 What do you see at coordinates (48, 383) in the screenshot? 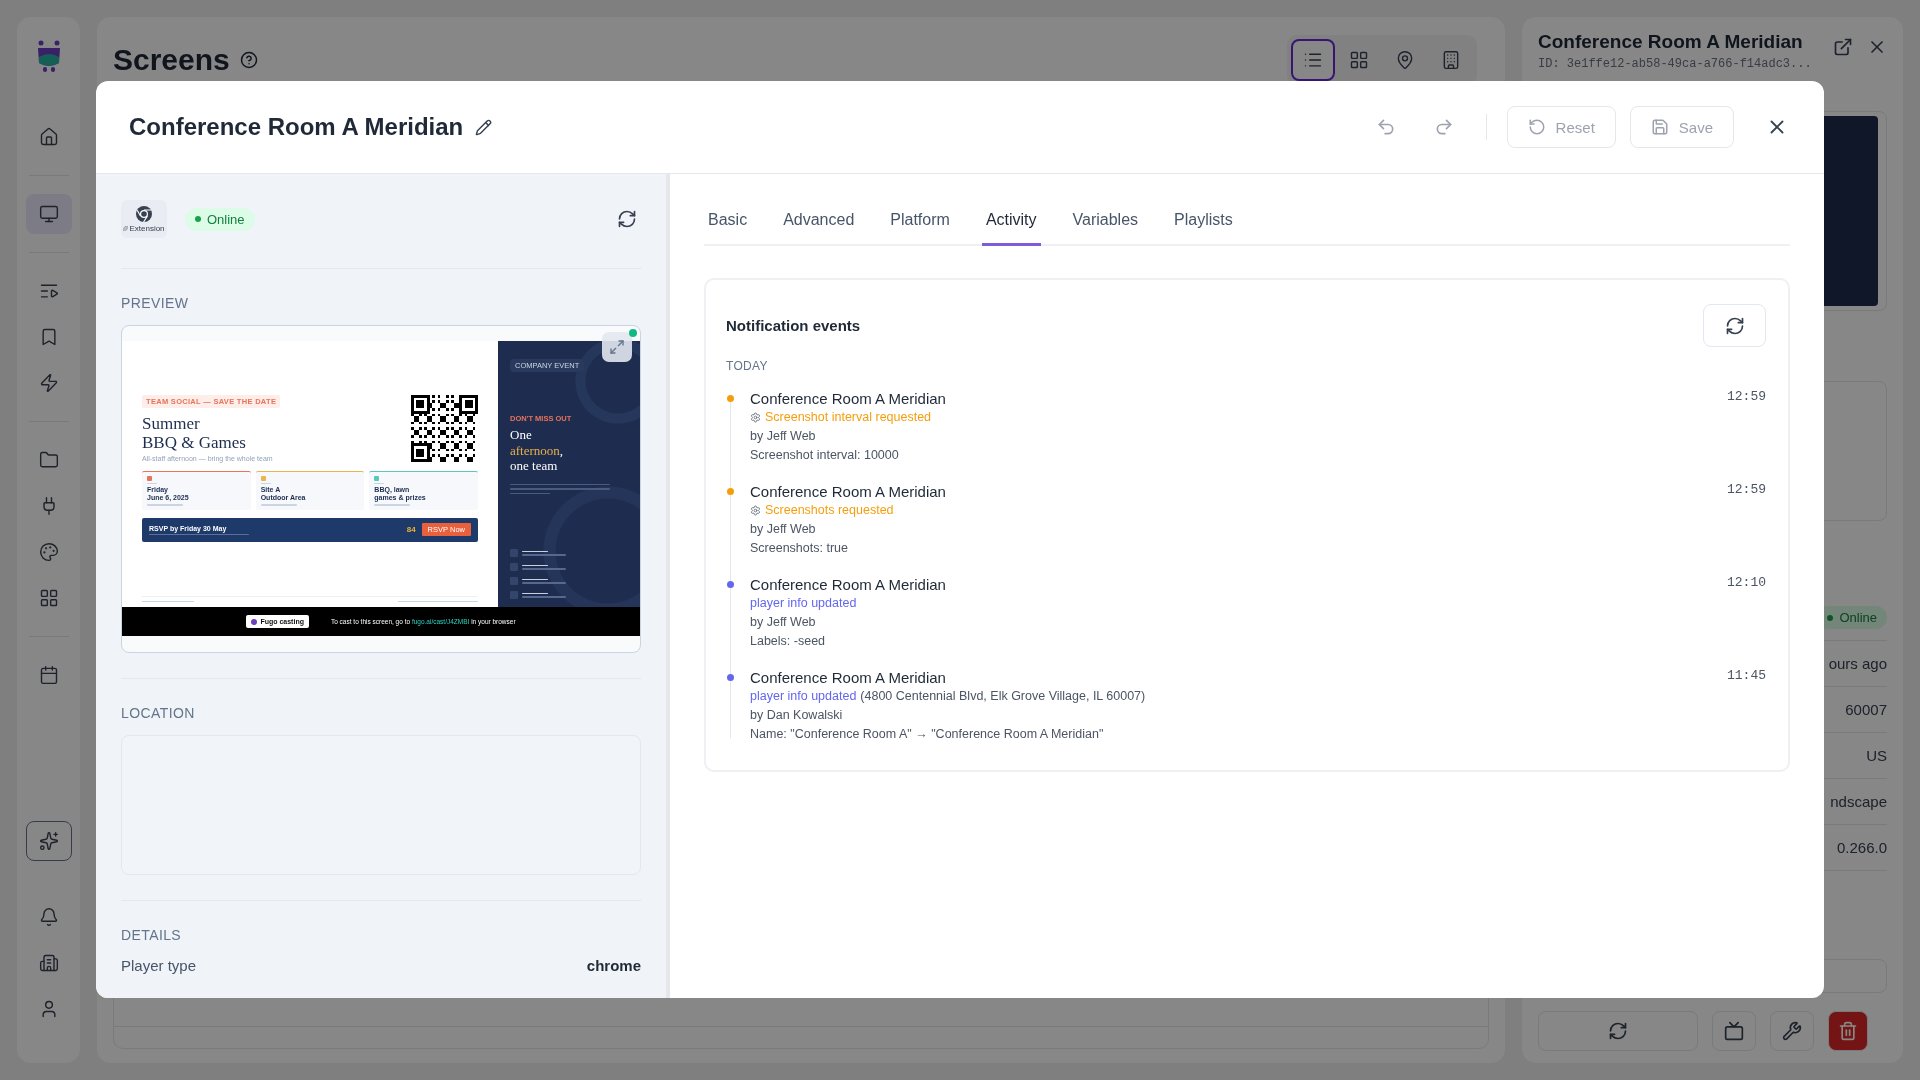
I see `lightning-icon` at bounding box center [48, 383].